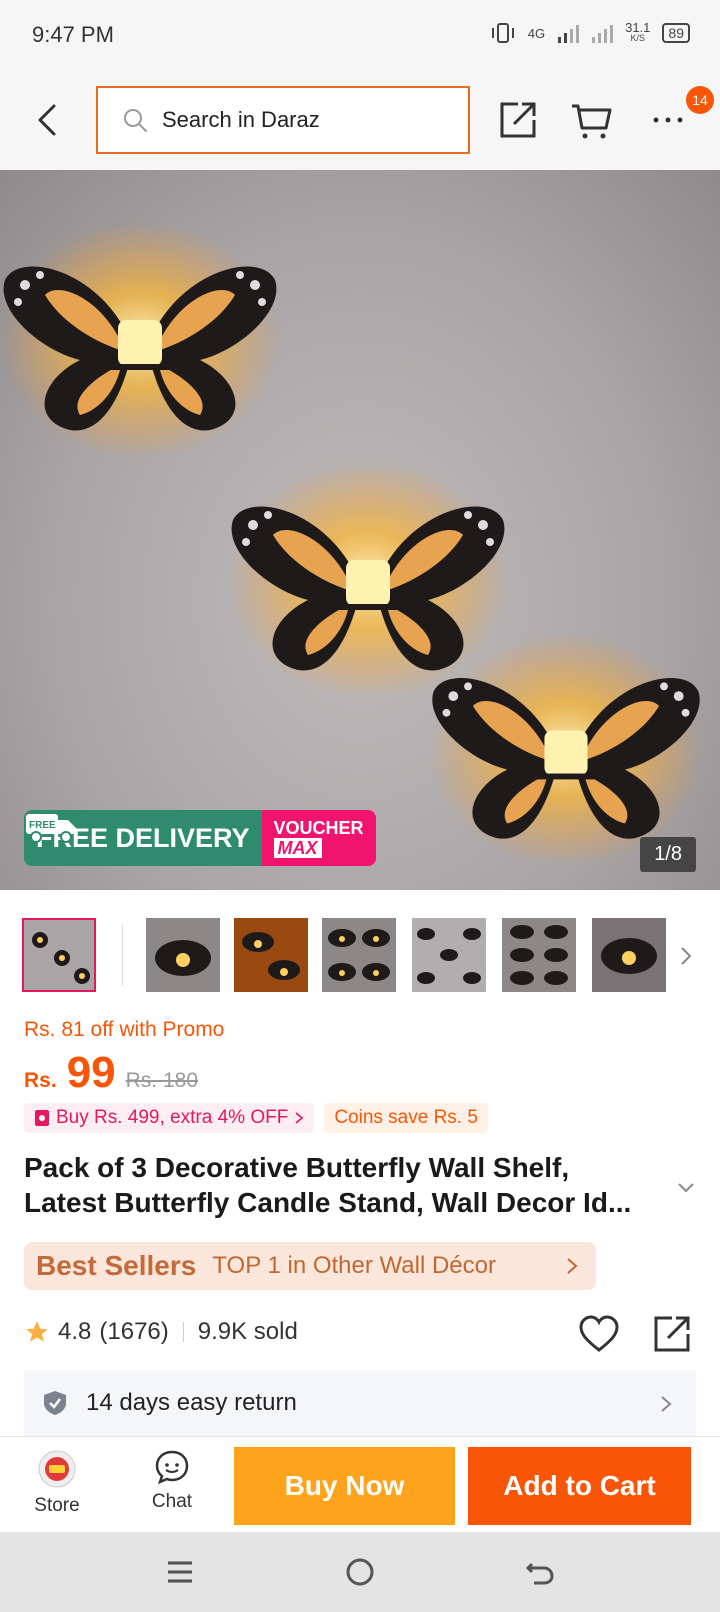 The height and width of the screenshot is (1612, 720). Describe the element at coordinates (360, 1403) in the screenshot. I see `return-policy-row: 14 days easy return` at that location.